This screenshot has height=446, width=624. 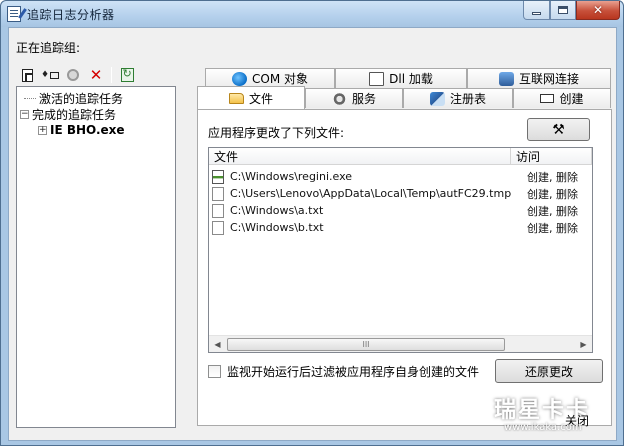 I want to click on filter-checkbox-label: 监视开始运行后过滤被应用程序自身创建的文件, so click(x=353, y=372).